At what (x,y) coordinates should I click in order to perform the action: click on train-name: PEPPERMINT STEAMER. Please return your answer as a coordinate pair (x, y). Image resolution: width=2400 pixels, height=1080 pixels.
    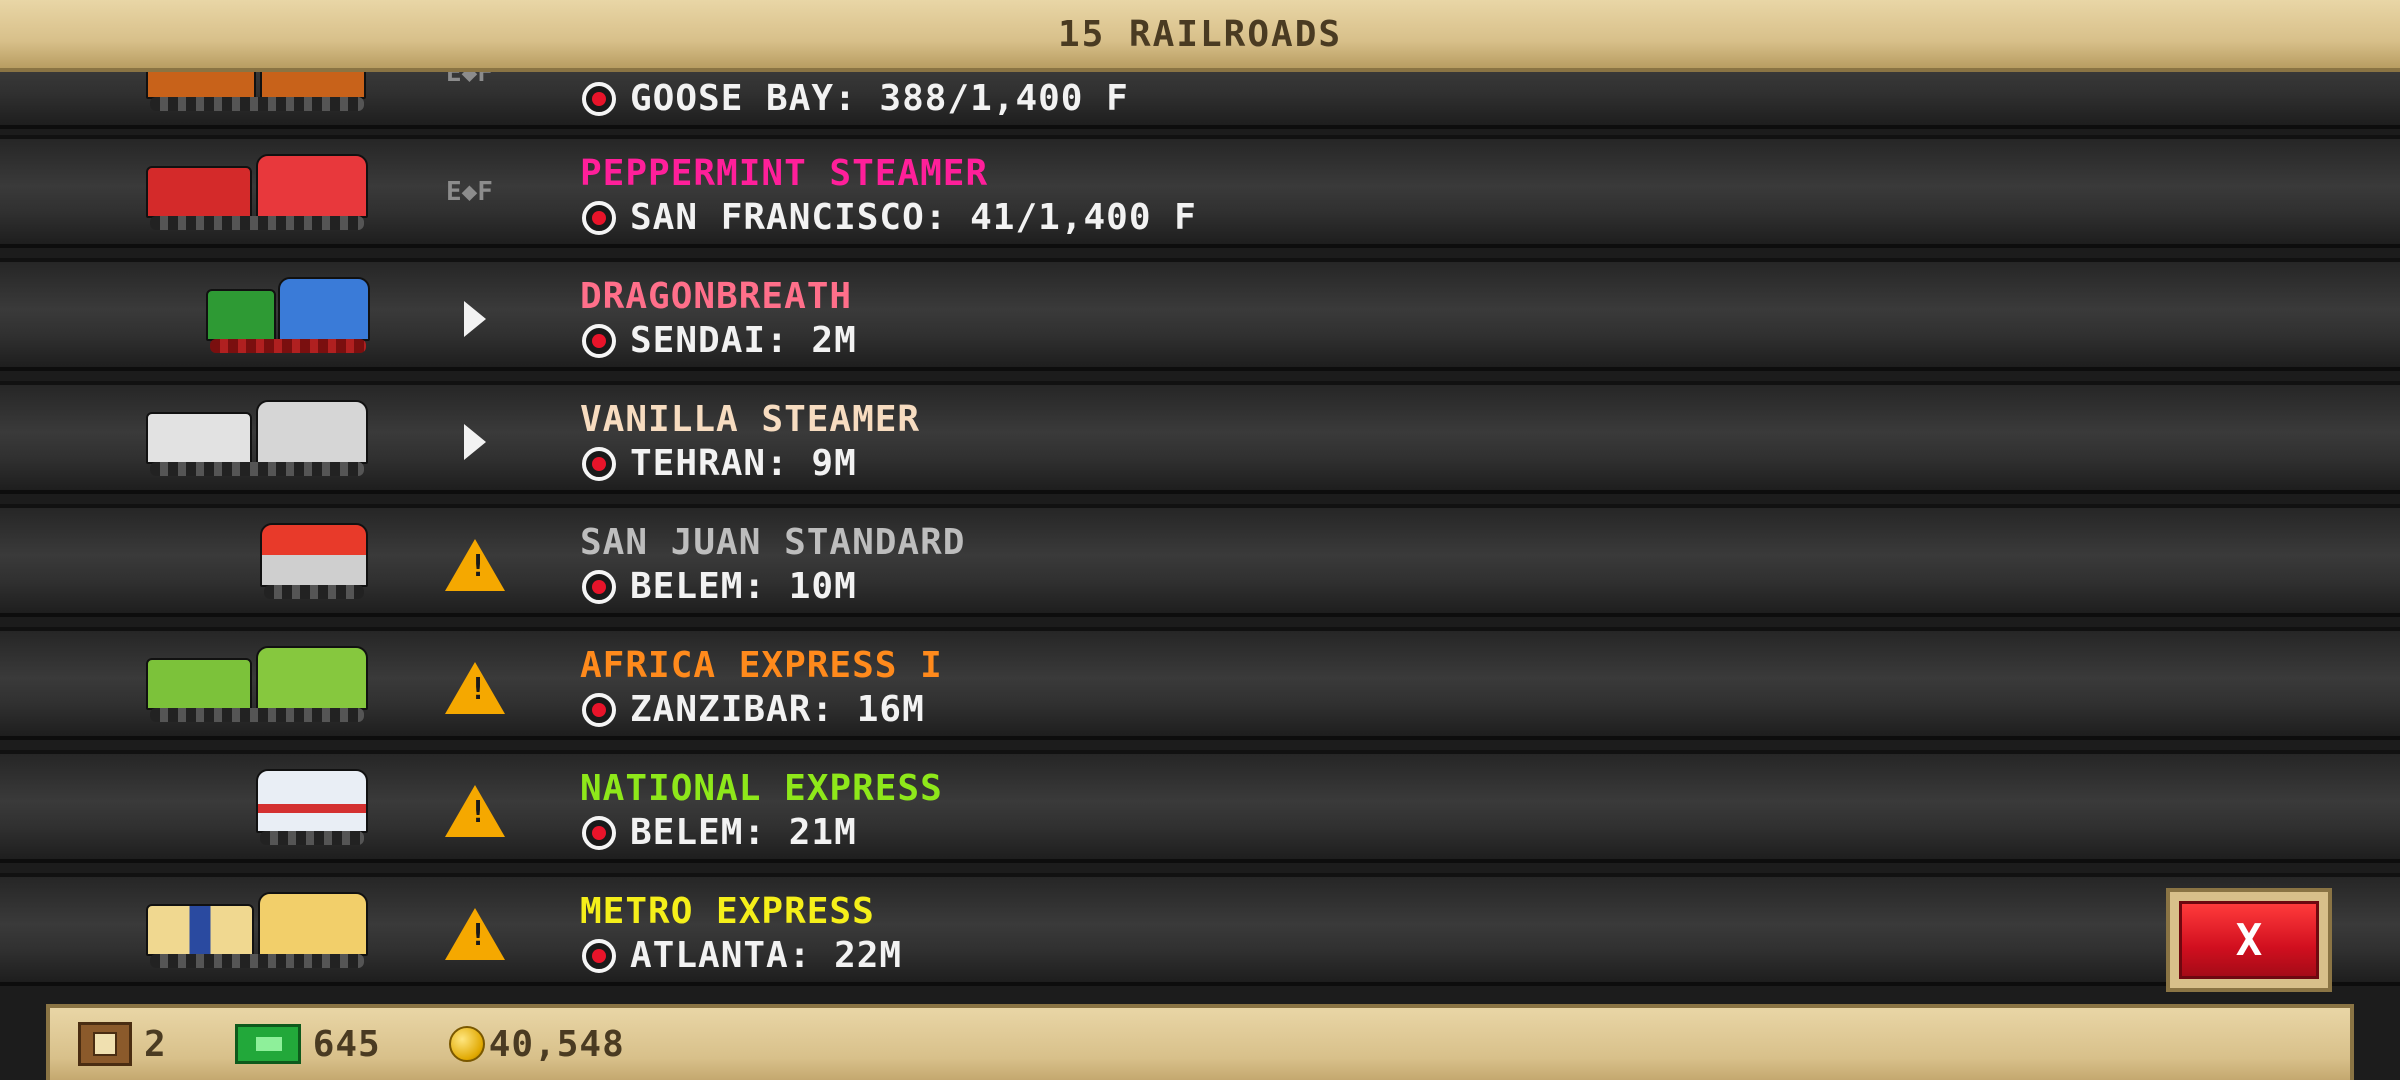
    Looking at the image, I should click on (784, 173).